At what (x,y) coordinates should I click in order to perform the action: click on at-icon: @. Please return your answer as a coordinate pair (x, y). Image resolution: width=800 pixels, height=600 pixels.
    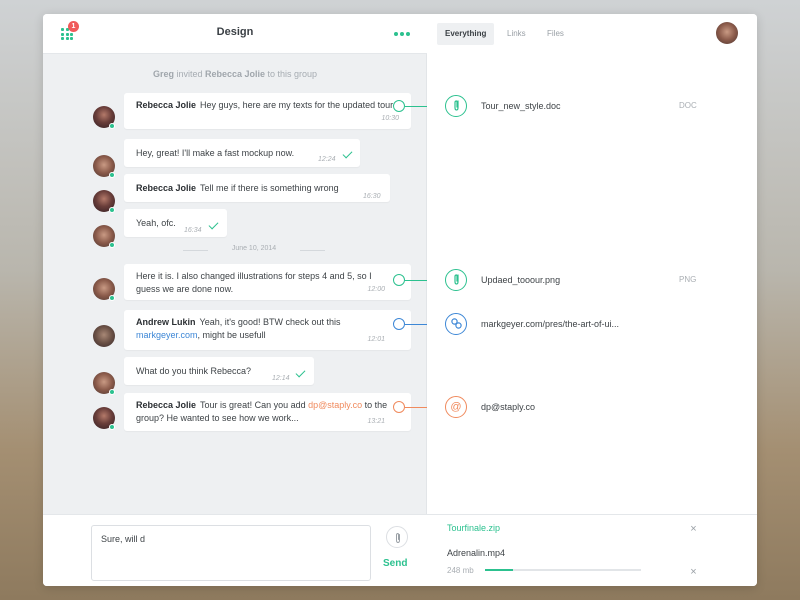
    Looking at the image, I should click on (456, 407).